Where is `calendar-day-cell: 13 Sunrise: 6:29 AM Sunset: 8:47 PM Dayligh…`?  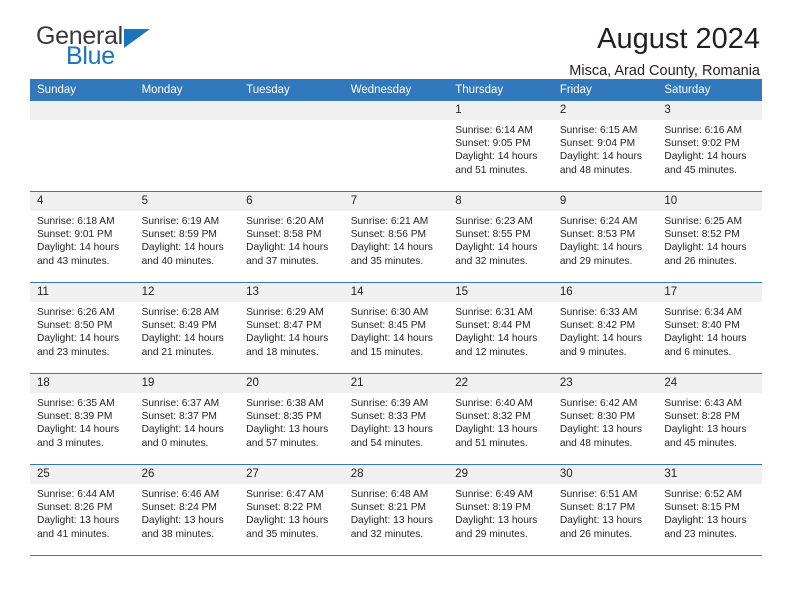
calendar-day-cell: 13 Sunrise: 6:29 AM Sunset: 8:47 PM Dayligh… is located at coordinates (291, 328).